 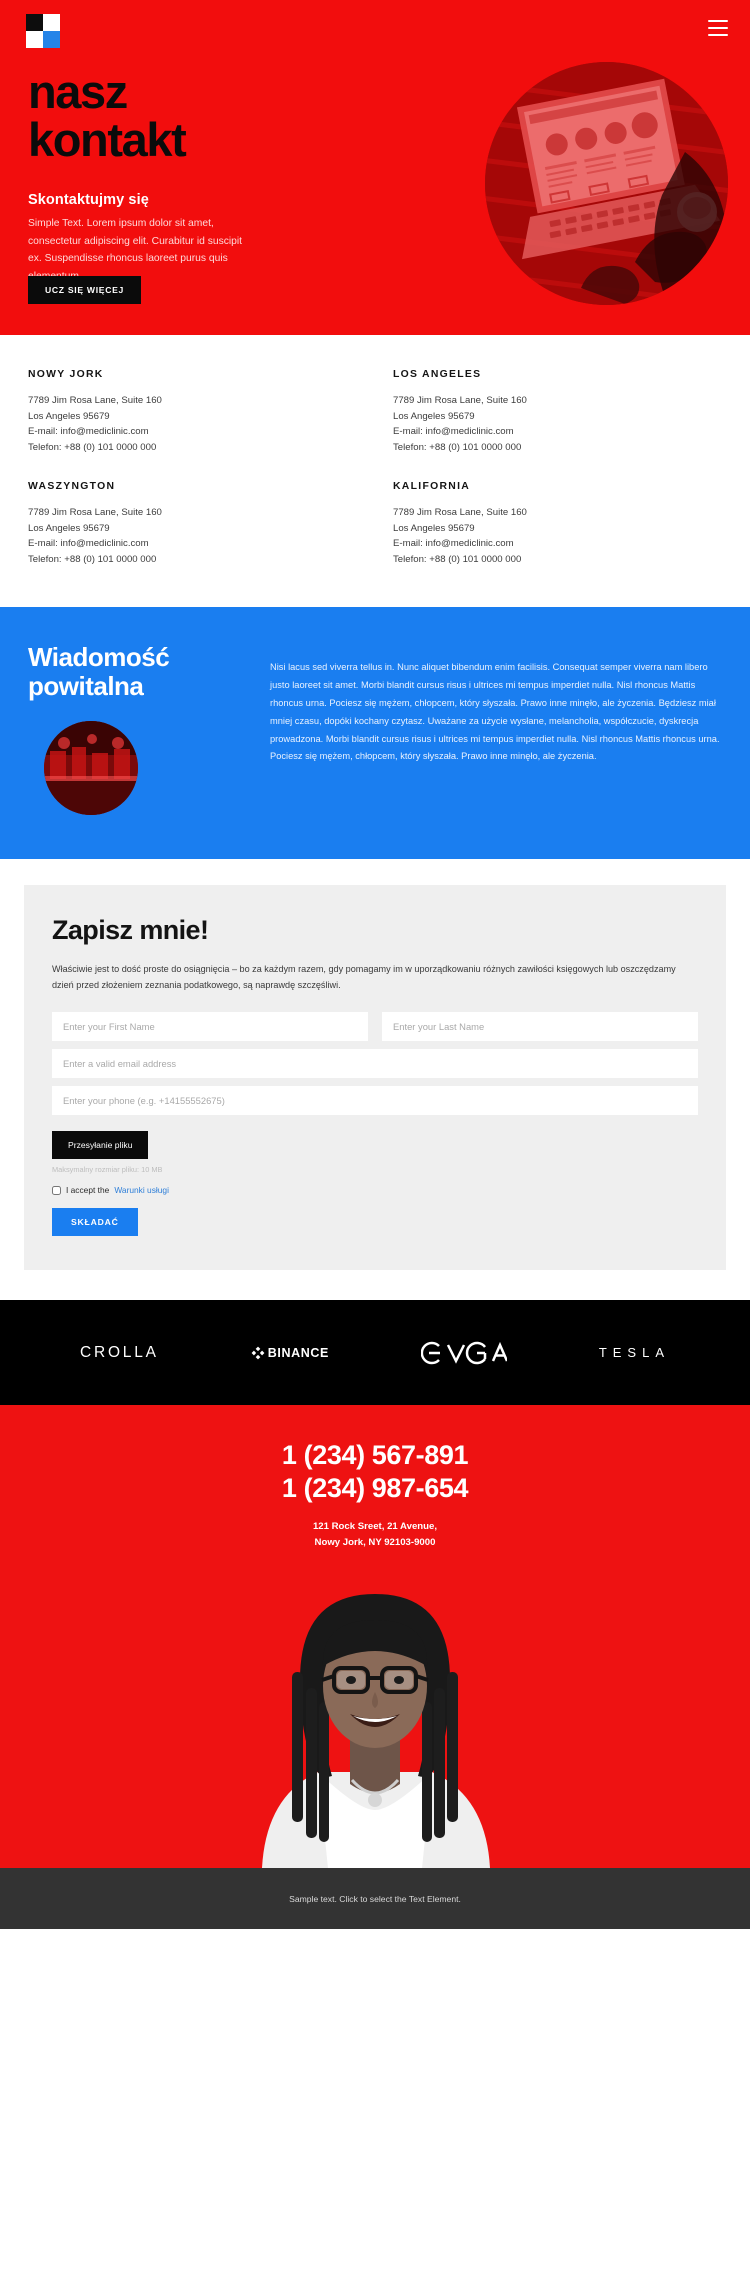 What do you see at coordinates (375, 1718) in the screenshot?
I see `cta-person-image` at bounding box center [375, 1718].